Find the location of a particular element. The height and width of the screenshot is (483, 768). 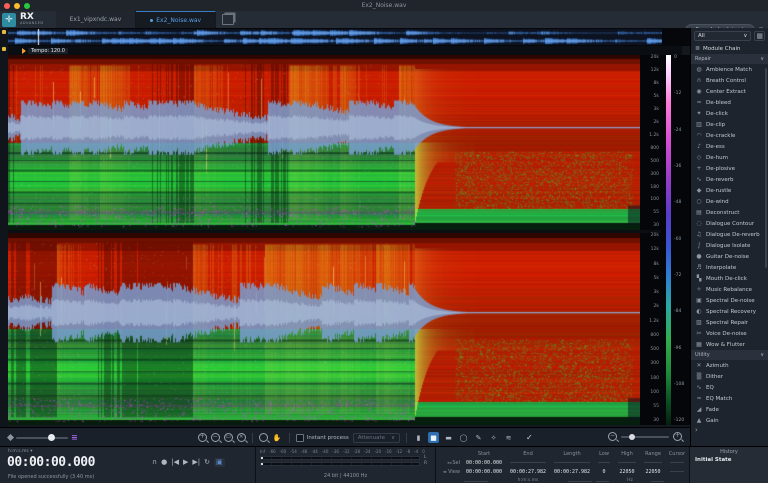

module-item-interpolate: ♬ Interpolate is located at coordinates (729, 267).